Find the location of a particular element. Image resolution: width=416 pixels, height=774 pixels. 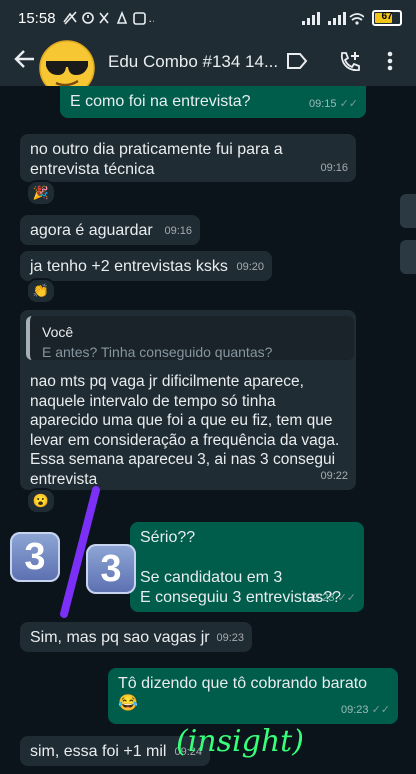

message-text-line: naquele intervalo de tempo só tinha is located at coordinates (153, 401).